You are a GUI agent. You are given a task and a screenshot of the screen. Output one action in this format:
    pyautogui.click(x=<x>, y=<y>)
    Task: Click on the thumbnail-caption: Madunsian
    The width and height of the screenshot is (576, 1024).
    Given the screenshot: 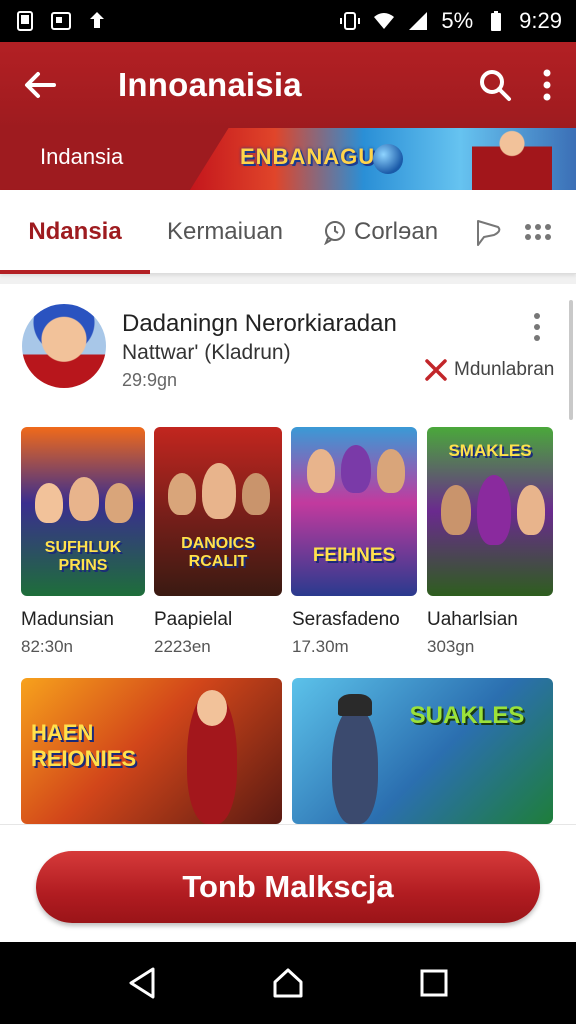 What is the action you would take?
    pyautogui.click(x=67, y=619)
    